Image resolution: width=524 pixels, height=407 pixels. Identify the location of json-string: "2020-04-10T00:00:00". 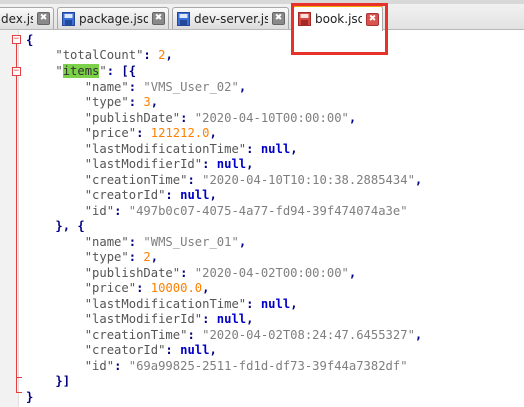
(271, 118).